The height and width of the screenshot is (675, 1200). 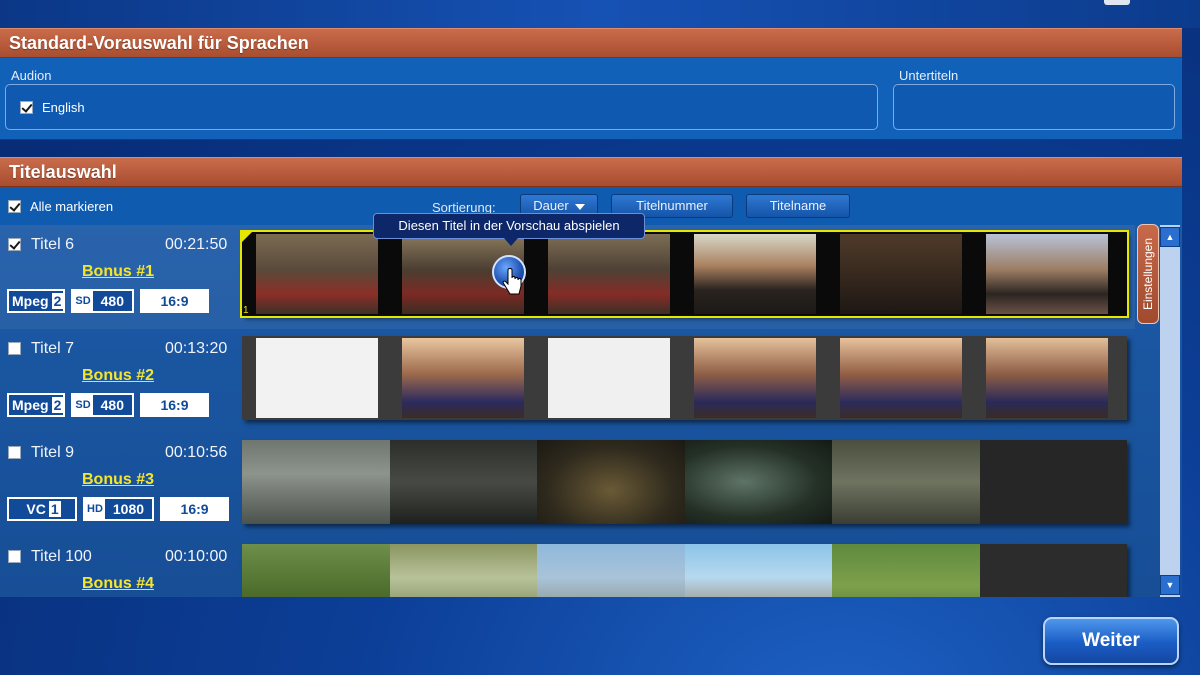 I want to click on title-name: Titel 7, so click(x=52, y=348).